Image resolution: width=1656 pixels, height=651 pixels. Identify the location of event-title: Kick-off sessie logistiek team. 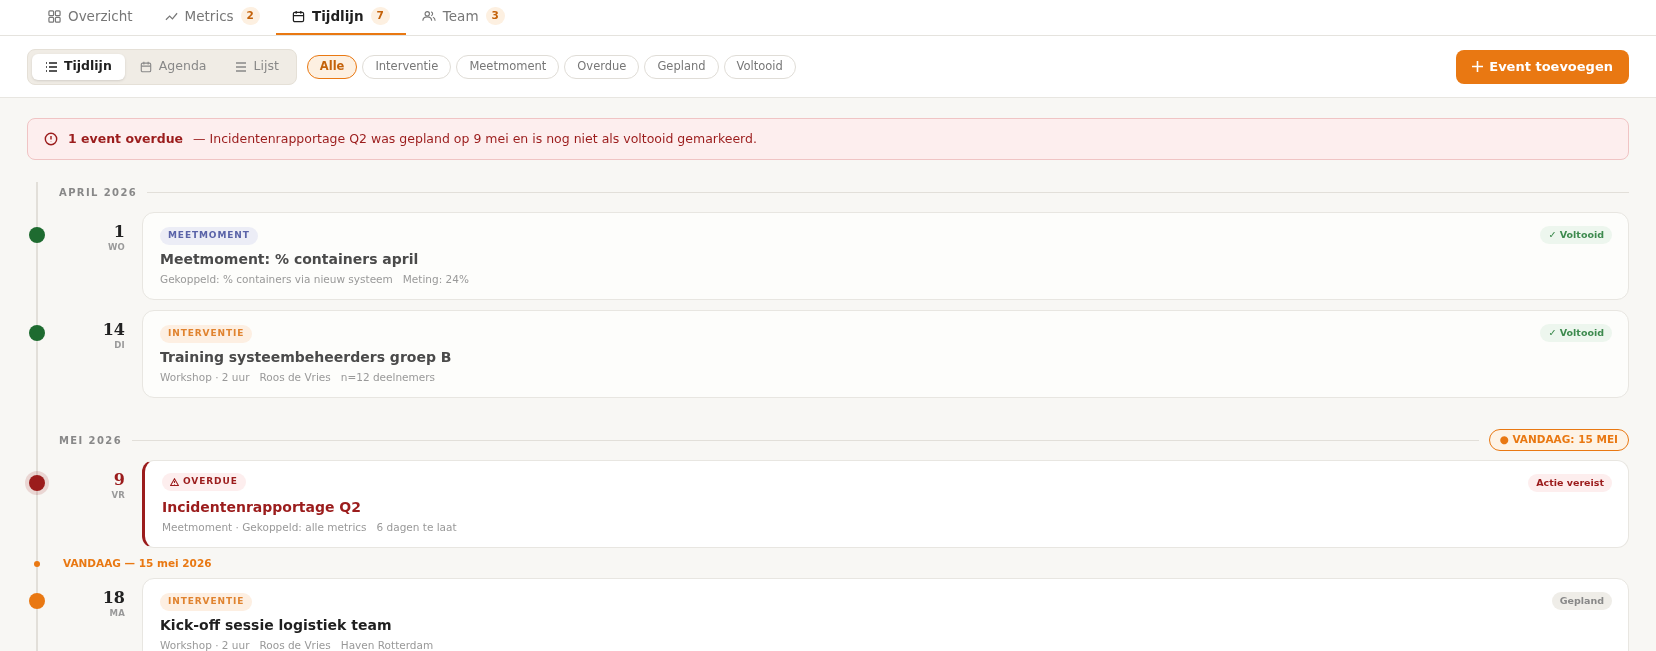
(276, 625).